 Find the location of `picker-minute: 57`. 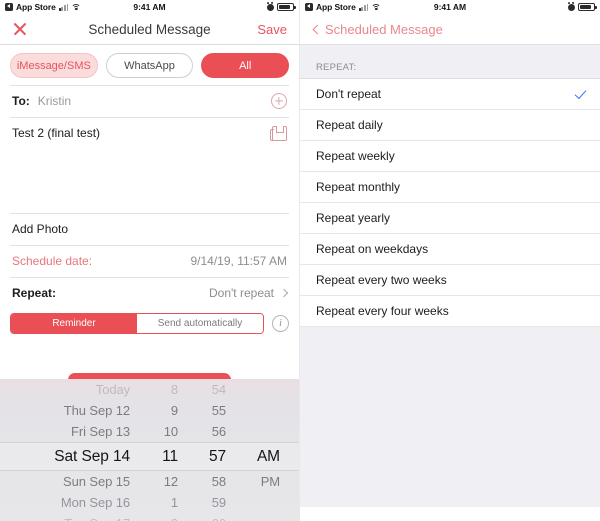

picker-minute: 57 is located at coordinates (217, 456).